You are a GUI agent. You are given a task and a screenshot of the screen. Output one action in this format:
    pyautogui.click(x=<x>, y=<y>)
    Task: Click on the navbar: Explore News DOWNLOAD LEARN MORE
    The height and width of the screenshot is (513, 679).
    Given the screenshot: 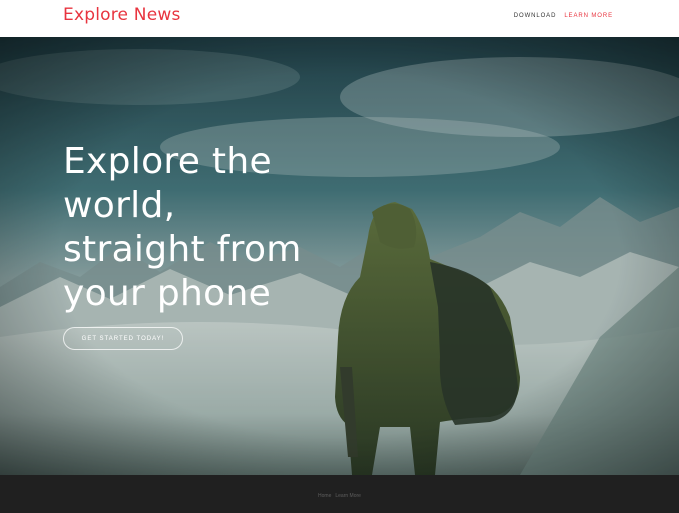 What is the action you would take?
    pyautogui.click(x=339, y=18)
    